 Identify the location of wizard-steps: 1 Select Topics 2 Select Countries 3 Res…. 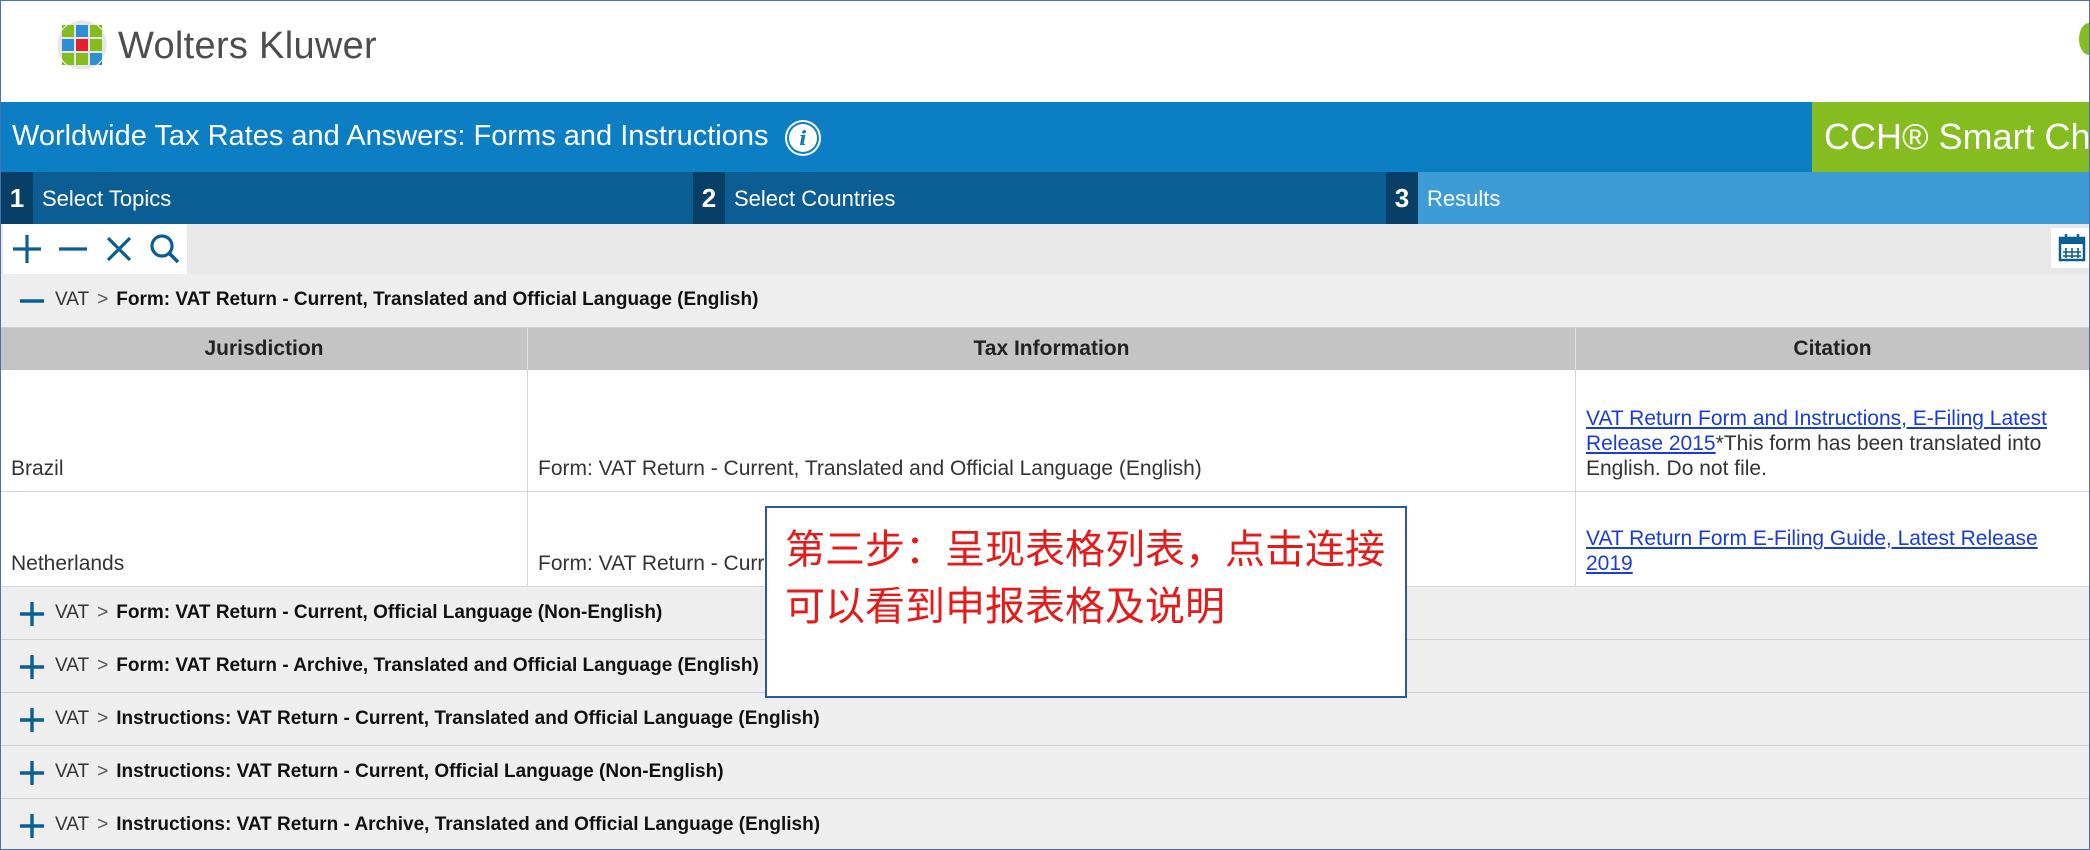
(1045, 198).